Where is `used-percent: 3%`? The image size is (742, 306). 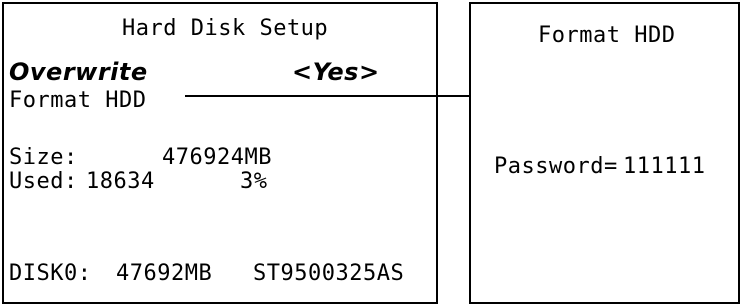 used-percent: 3% is located at coordinates (254, 181).